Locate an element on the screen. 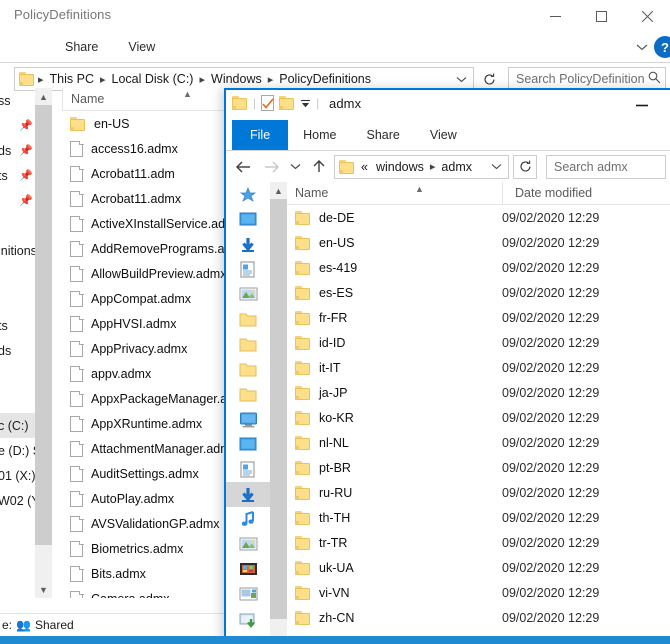 This screenshot has width=670, height=644. navigation-scrollbar-front: ▲ is located at coordinates (278, 413).